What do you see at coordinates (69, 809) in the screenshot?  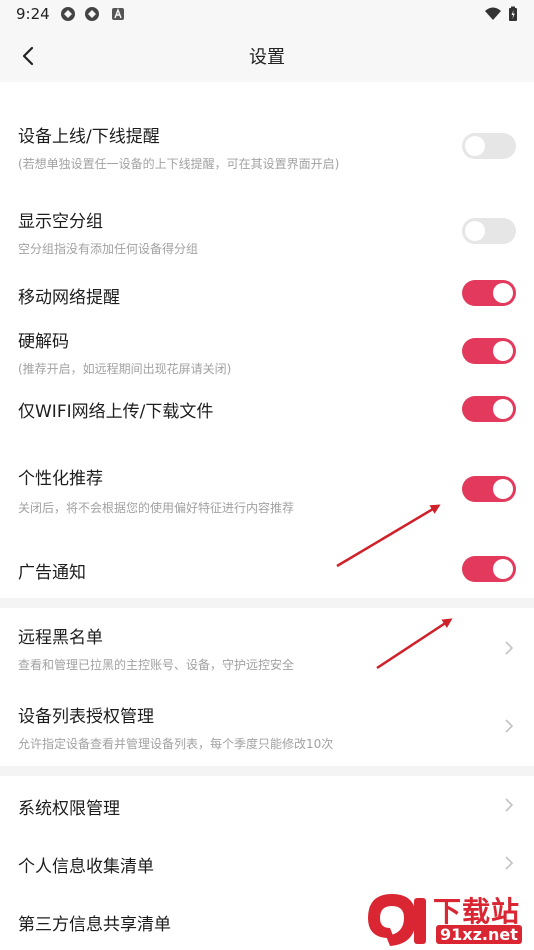 I see `setting-title: 系统权限管理` at bounding box center [69, 809].